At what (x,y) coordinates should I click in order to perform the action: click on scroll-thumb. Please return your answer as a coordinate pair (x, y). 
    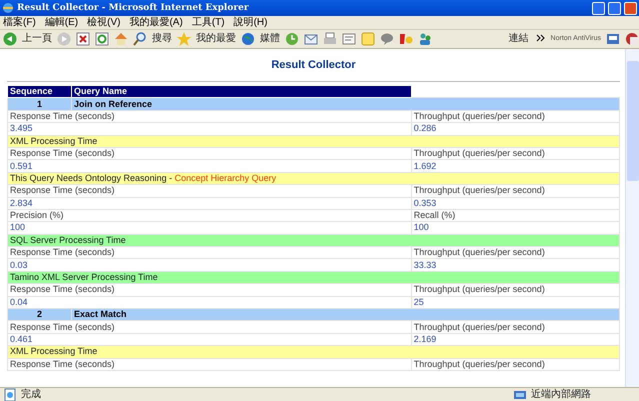
    Looking at the image, I should click on (632, 121).